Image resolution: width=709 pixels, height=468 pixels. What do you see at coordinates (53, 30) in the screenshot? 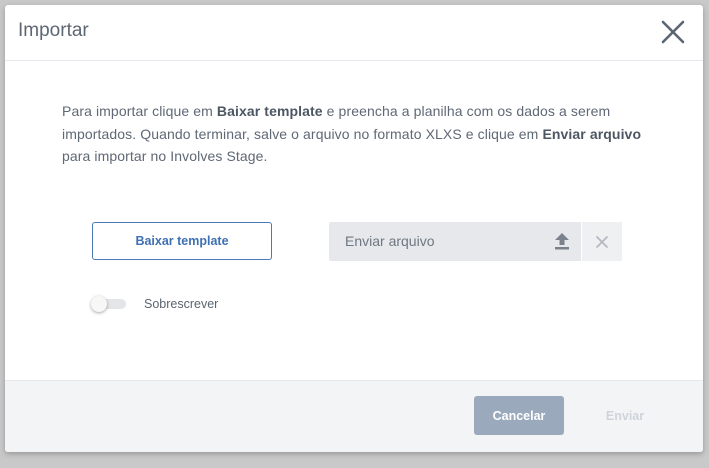
I see `dialog-title: Importar` at bounding box center [53, 30].